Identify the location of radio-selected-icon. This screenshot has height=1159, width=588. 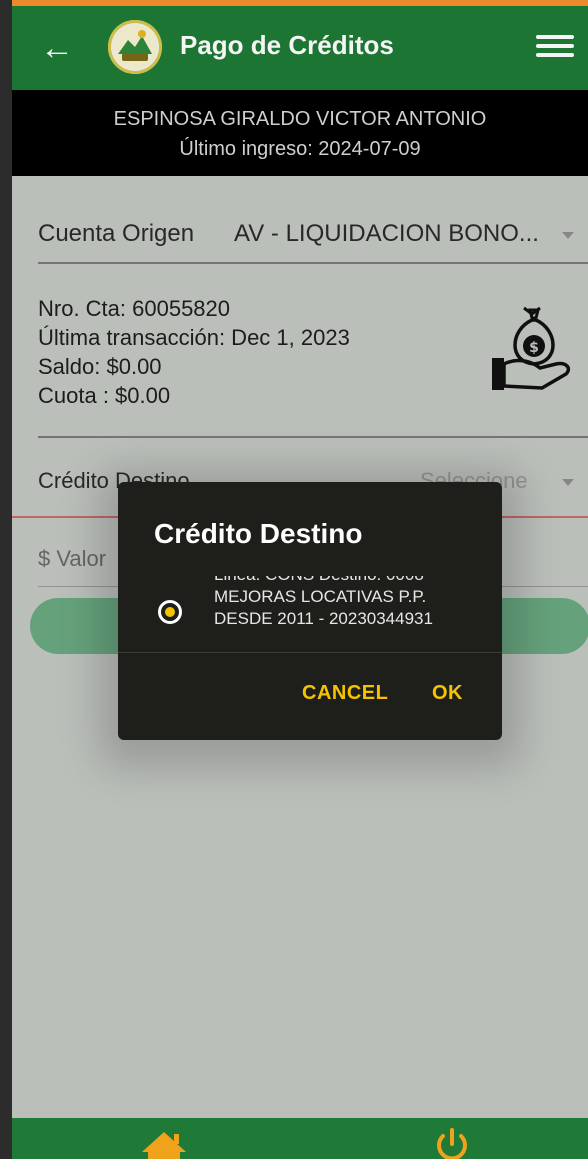
(170, 612).